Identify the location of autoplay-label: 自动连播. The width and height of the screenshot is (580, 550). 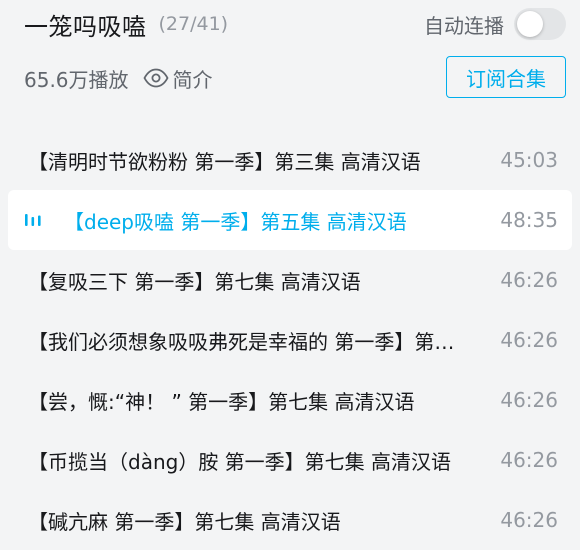
(464, 25).